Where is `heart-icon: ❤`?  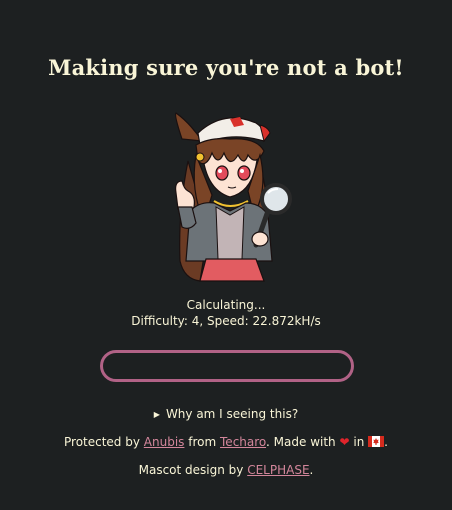 heart-icon: ❤ is located at coordinates (344, 442).